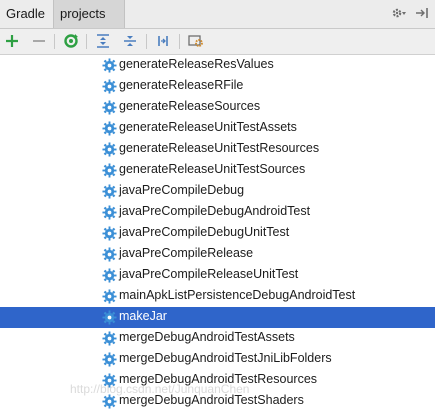 The width and height of the screenshot is (435, 410). I want to click on add-icon, so click(12, 41).